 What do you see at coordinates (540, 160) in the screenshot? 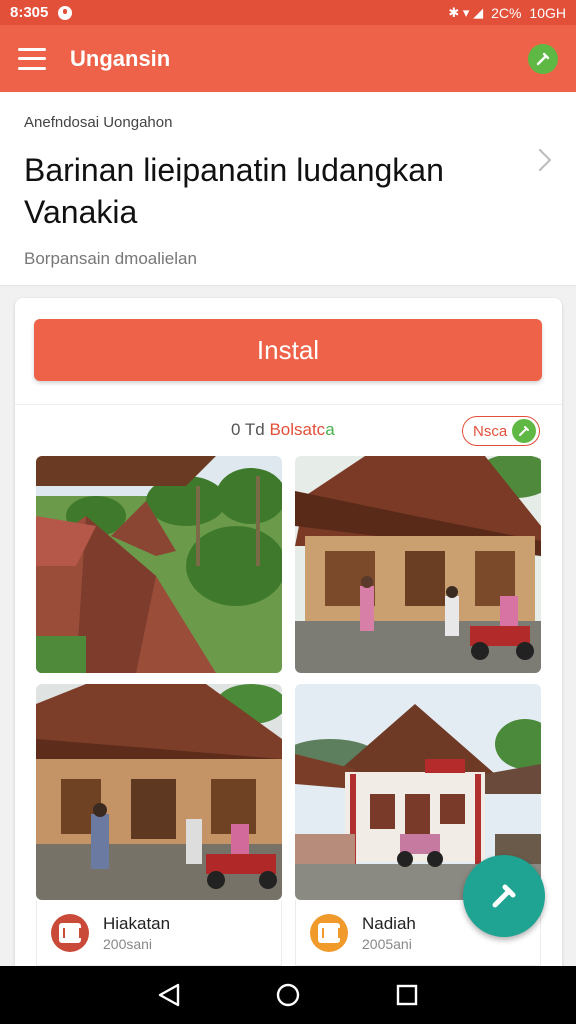
I see `chevron-right-icon` at bounding box center [540, 160].